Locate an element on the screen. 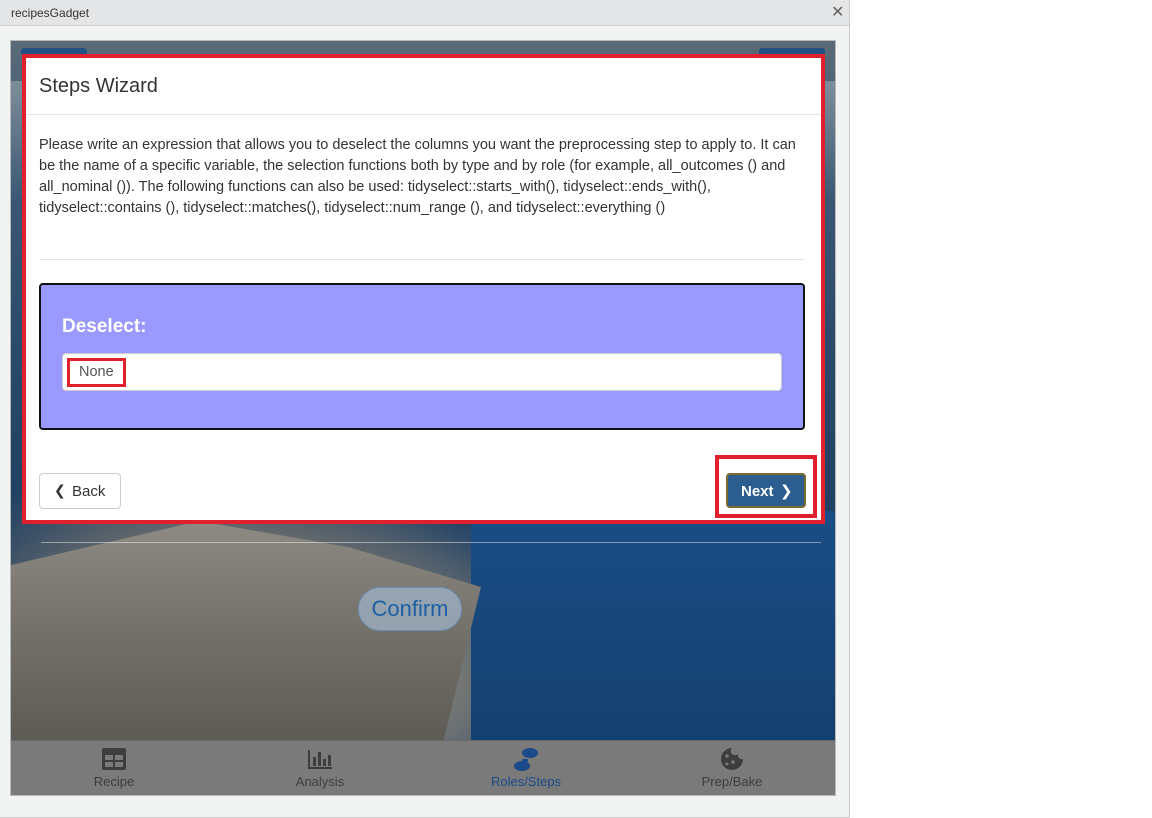 This screenshot has width=1152, height=818. close-icon: ✕ is located at coordinates (837, 12).